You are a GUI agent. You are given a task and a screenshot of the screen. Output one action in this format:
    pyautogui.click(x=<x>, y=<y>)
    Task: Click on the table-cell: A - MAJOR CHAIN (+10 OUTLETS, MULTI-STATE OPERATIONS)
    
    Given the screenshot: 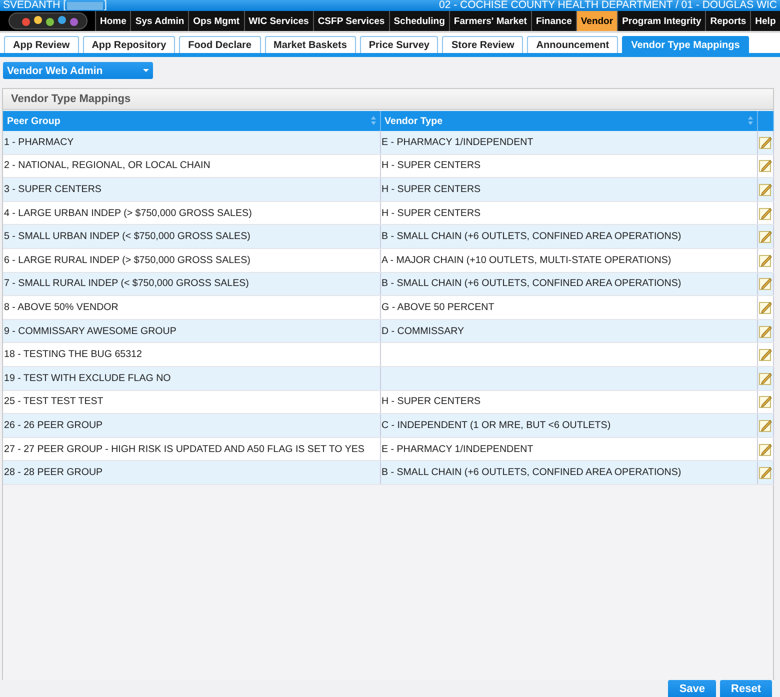 What is the action you would take?
    pyautogui.click(x=527, y=260)
    